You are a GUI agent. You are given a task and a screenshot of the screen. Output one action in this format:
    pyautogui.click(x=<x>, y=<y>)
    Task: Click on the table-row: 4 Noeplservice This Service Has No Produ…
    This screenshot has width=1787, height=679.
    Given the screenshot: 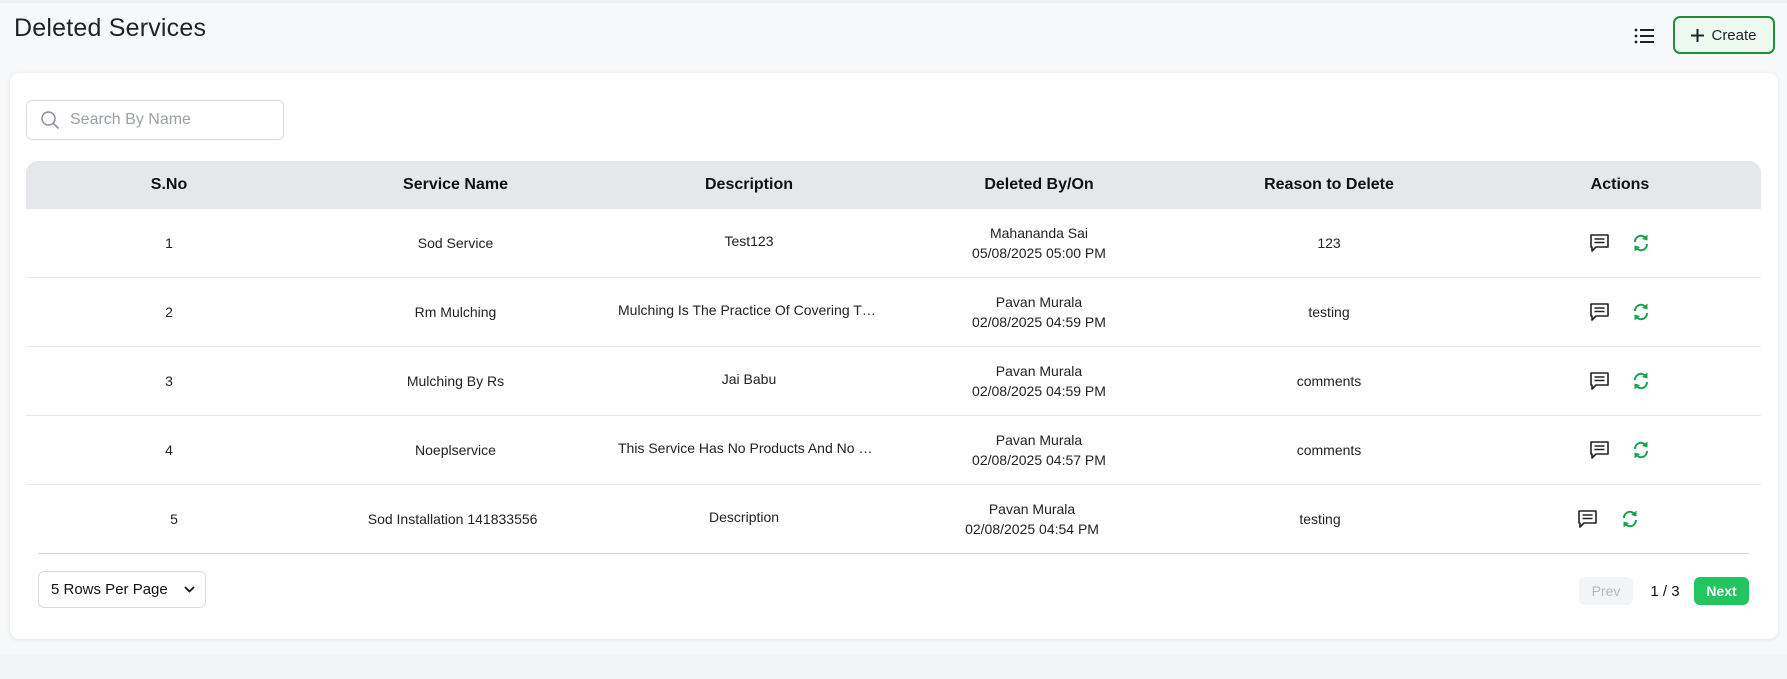 What is the action you would take?
    pyautogui.click(x=893, y=450)
    